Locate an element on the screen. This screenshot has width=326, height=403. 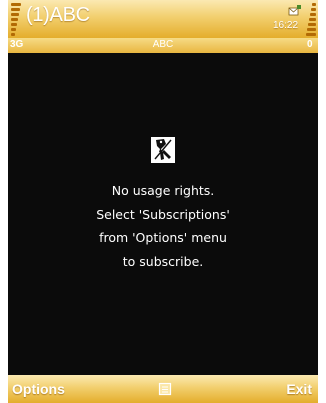
navigation-bar: 3G ABC 0 is located at coordinates (163, 45).